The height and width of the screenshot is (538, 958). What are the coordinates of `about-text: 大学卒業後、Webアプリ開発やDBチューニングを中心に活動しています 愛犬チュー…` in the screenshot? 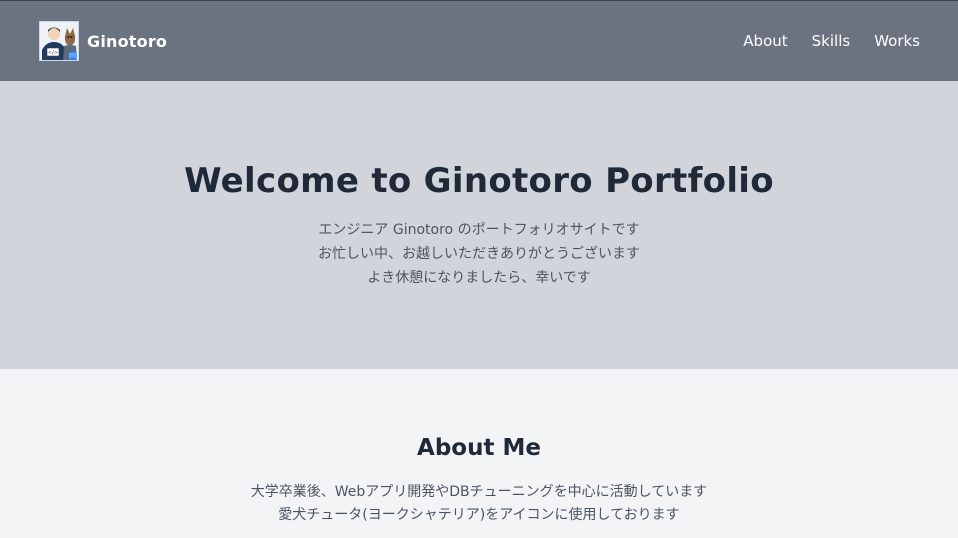 It's located at (479, 504).